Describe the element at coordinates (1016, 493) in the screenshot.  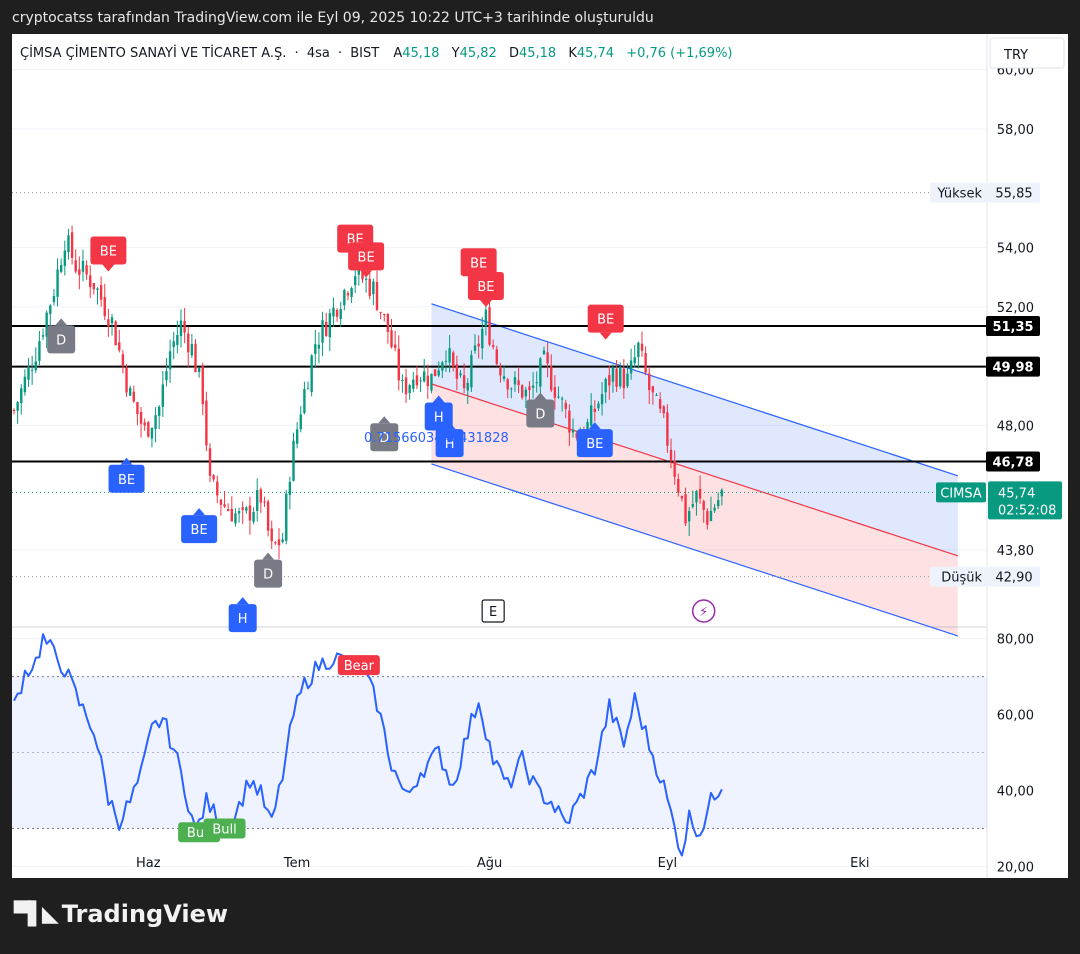
I see `current-price-text: 45,74` at that location.